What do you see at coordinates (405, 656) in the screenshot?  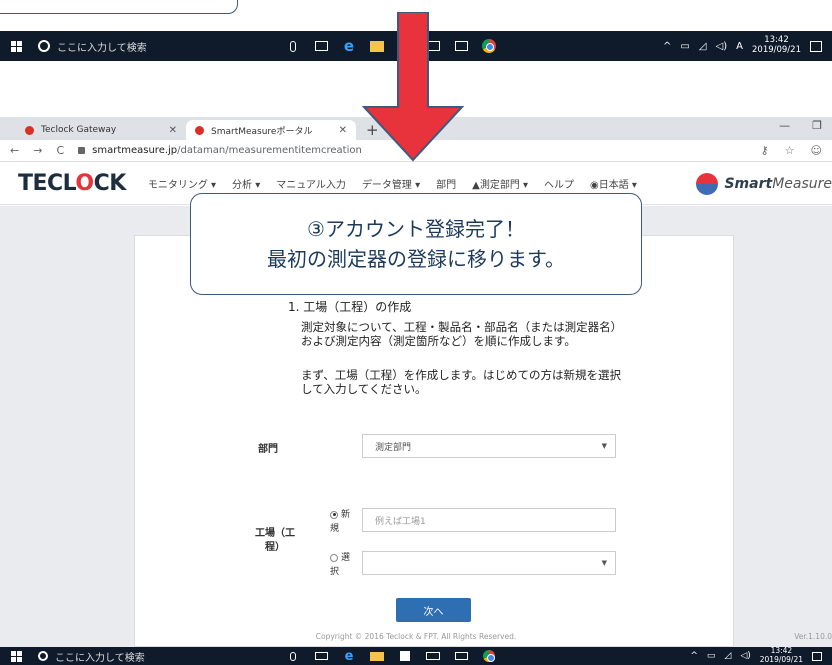 I see `store-icon` at bounding box center [405, 656].